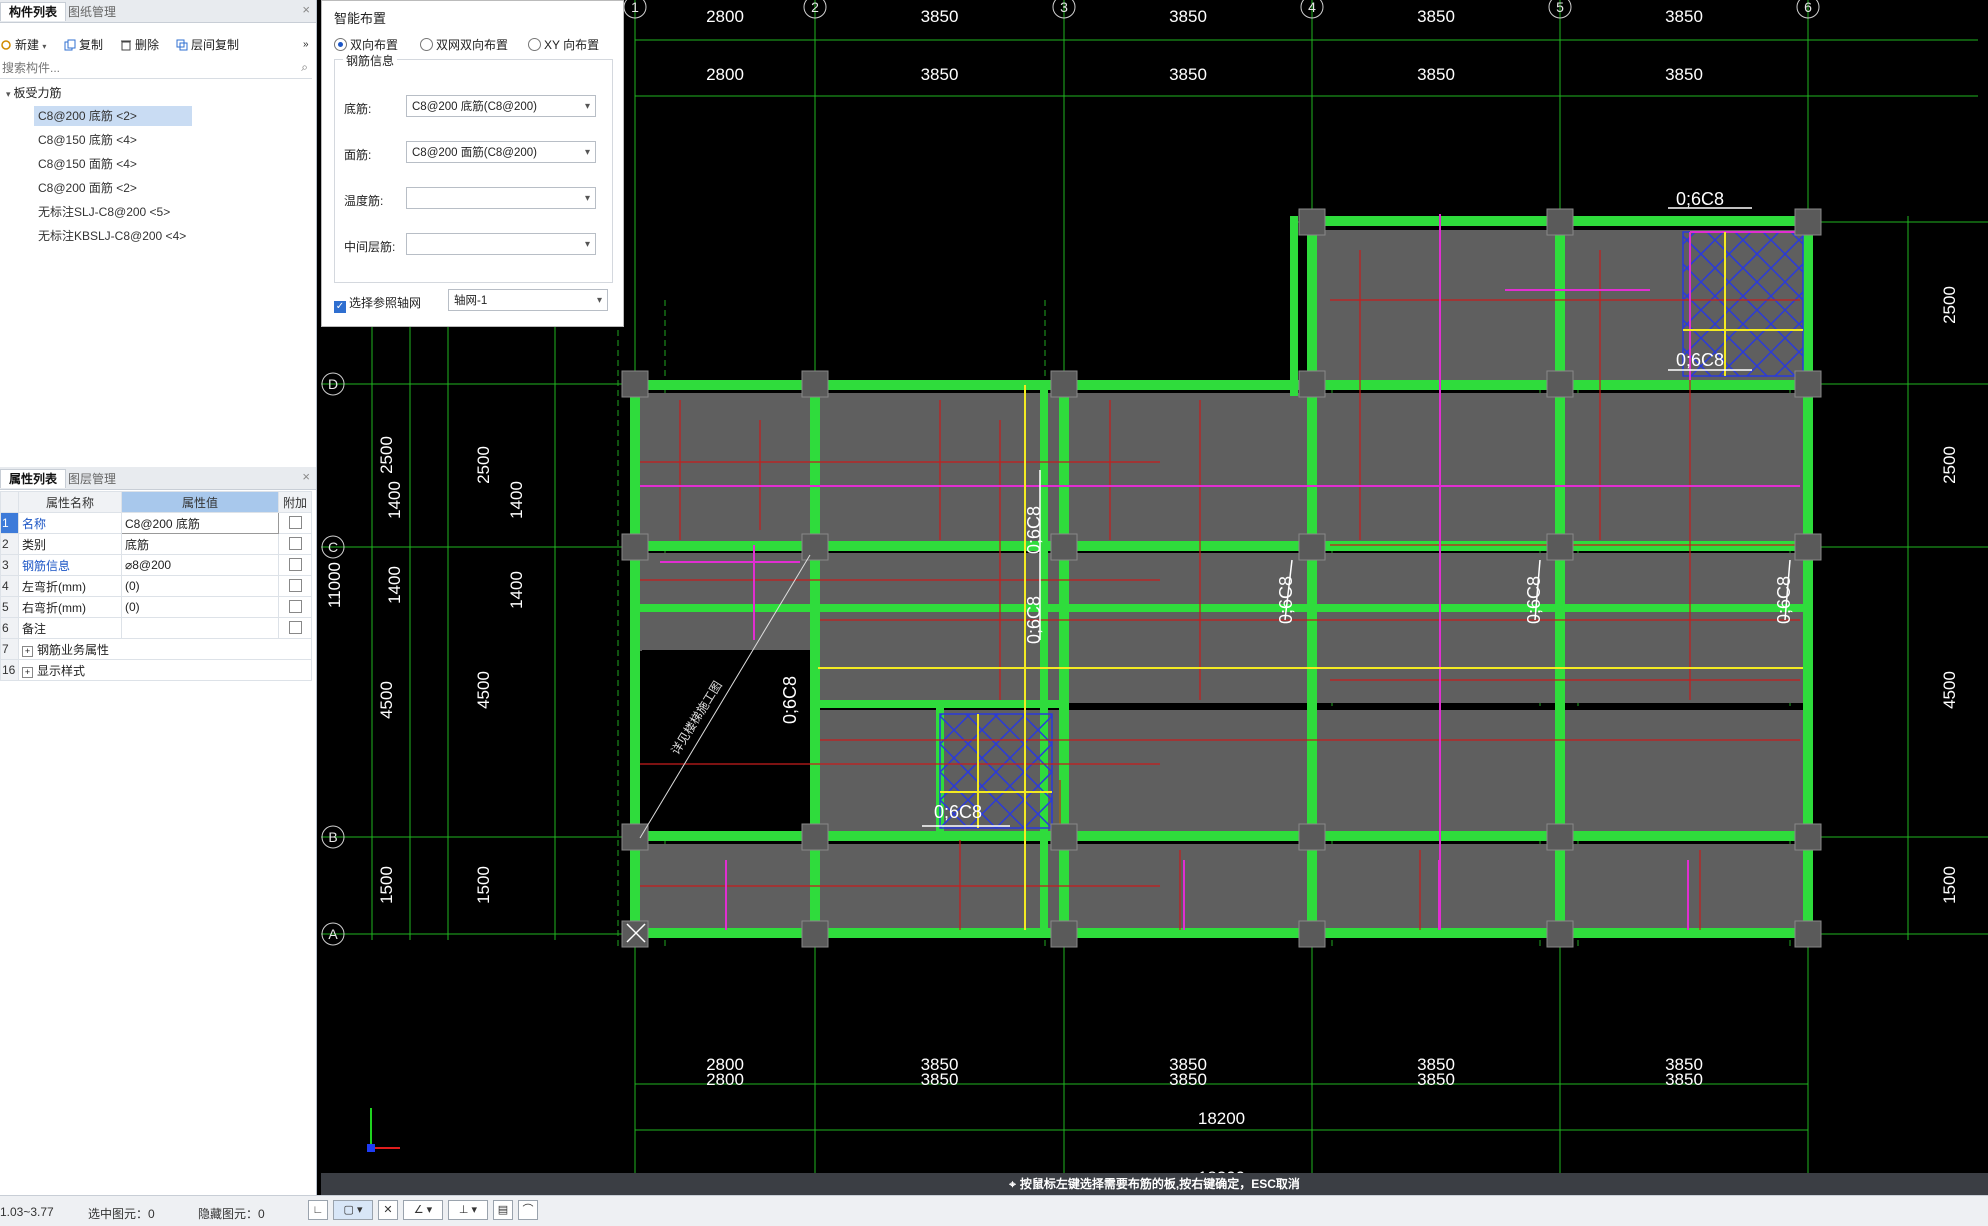 Image resolution: width=1988 pixels, height=1226 pixels. I want to click on table-row: 7 + 钢筋业务属性, so click(156, 649).